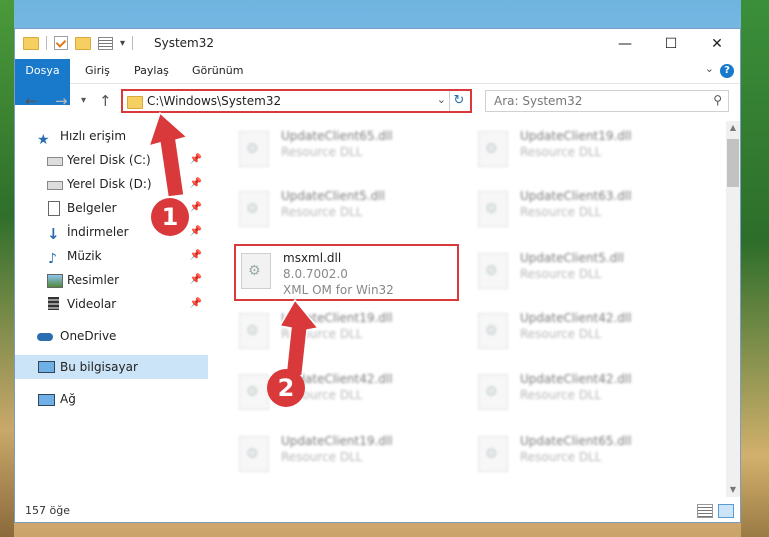  Describe the element at coordinates (7, 268) in the screenshot. I see `desktop-background-left` at that location.